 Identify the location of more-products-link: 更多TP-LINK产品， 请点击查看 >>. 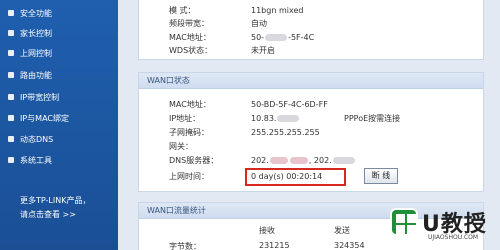
(68, 208).